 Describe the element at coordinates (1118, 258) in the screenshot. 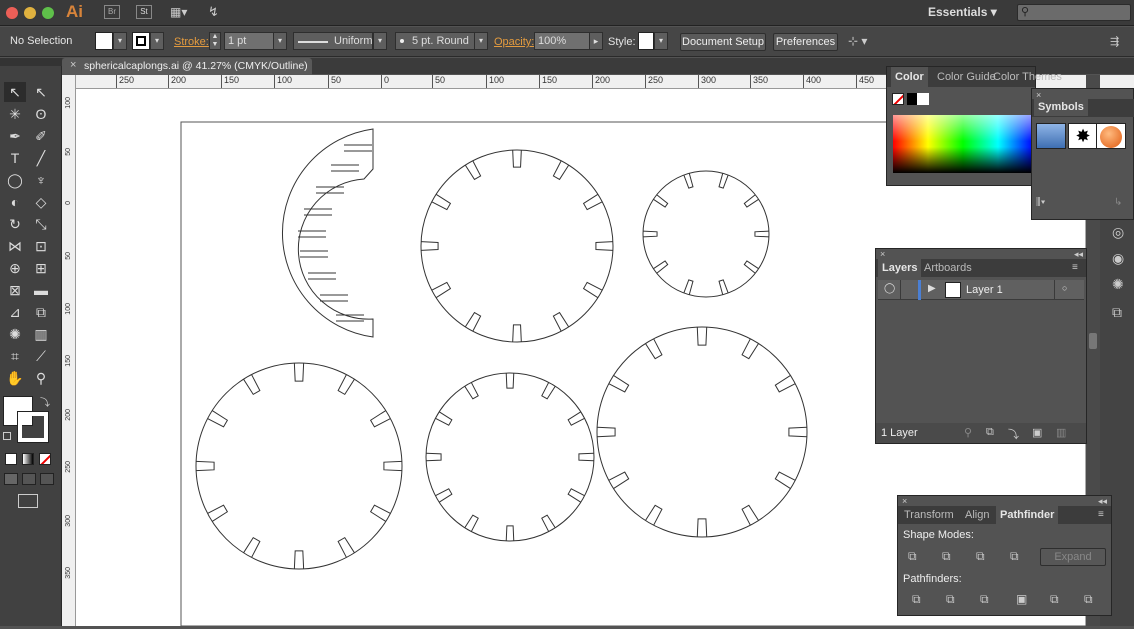

I see `graphic-styles-icon: ◉` at that location.